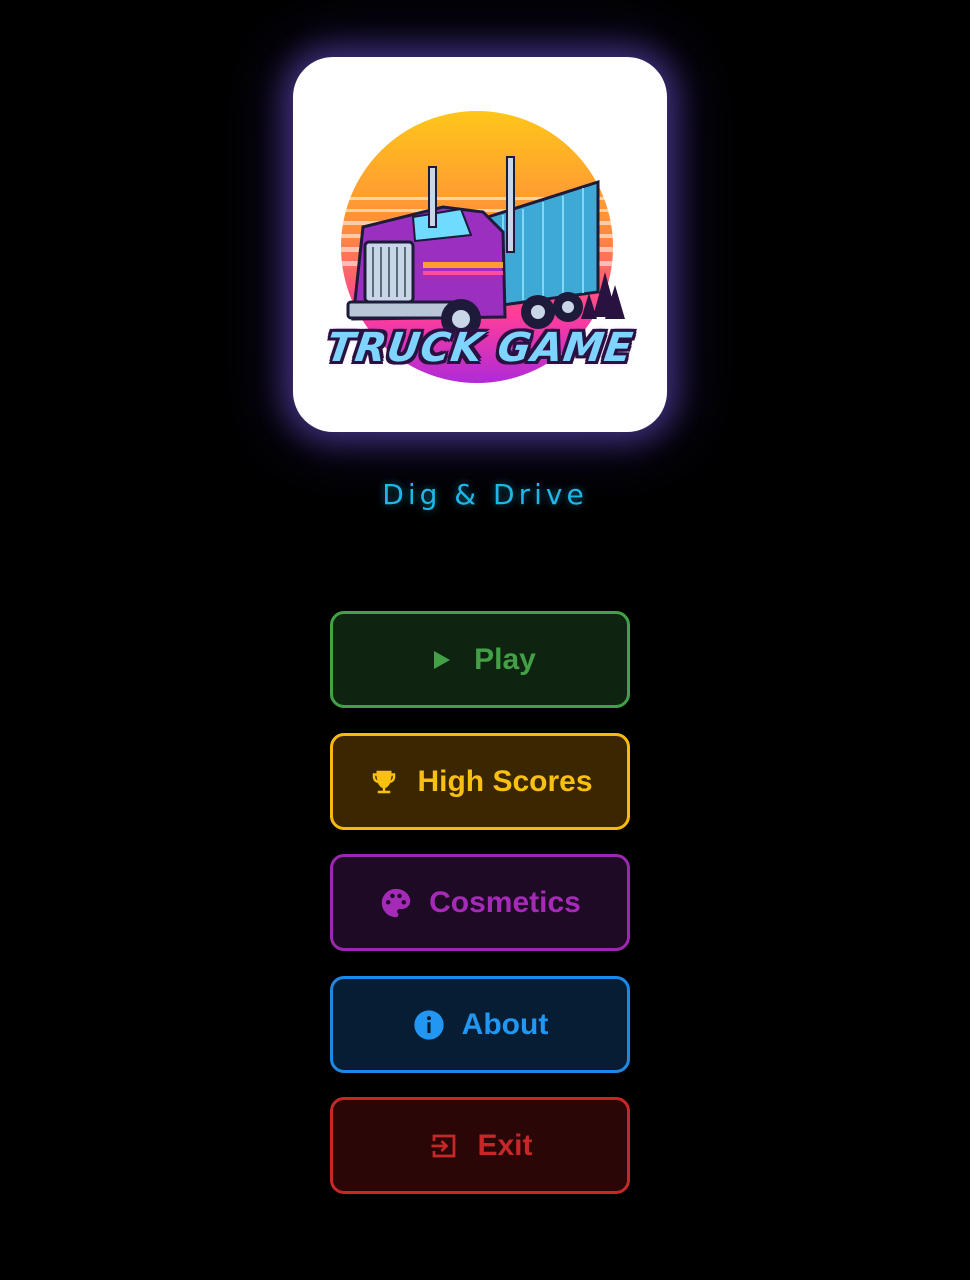 This screenshot has width=970, height=1280. Describe the element at coordinates (485, 494) in the screenshot. I see `game-subtitle: Dig & Drive` at that location.